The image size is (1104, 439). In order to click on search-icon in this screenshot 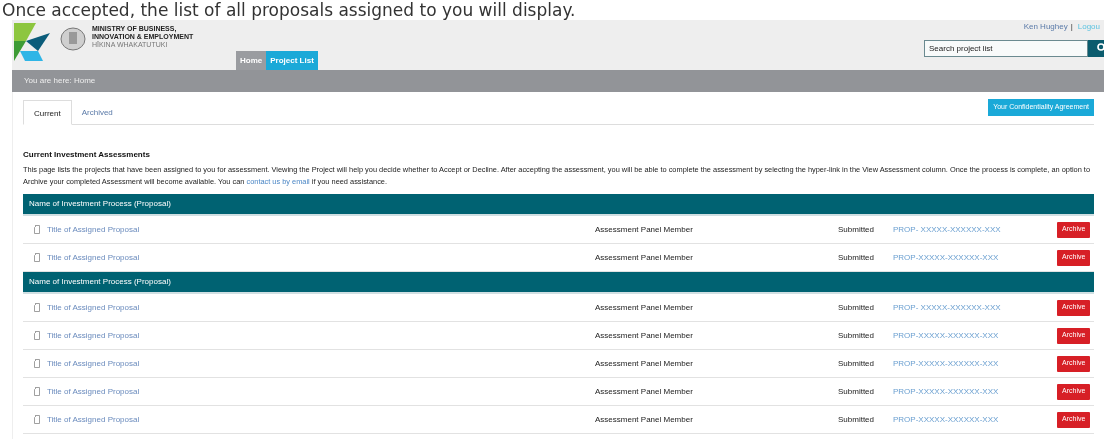, I will do `click(1099, 48)`.